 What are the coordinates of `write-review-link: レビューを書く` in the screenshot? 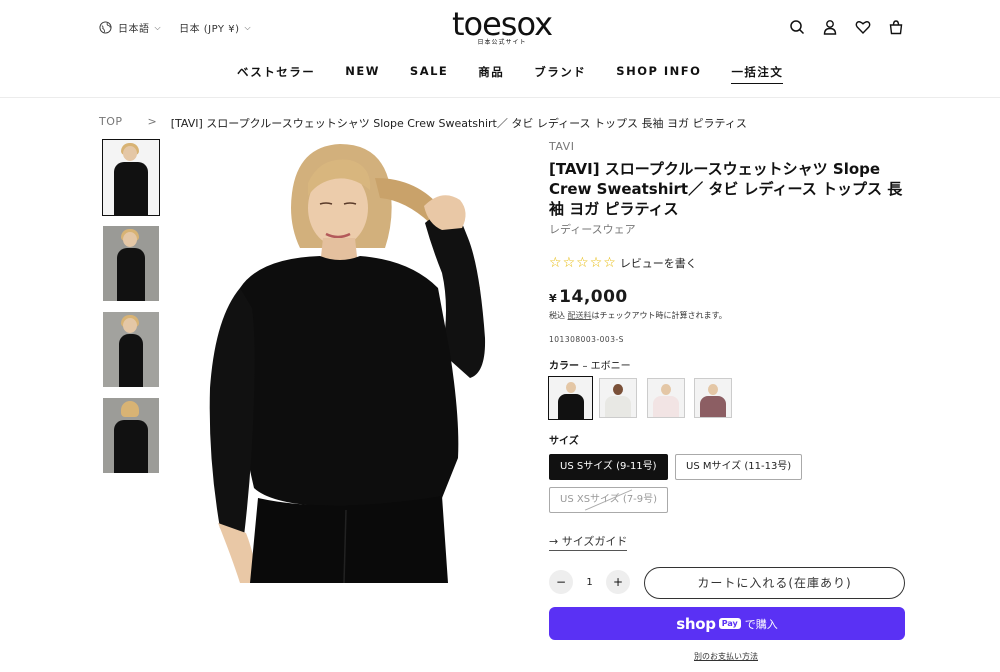 It's located at (658, 263).